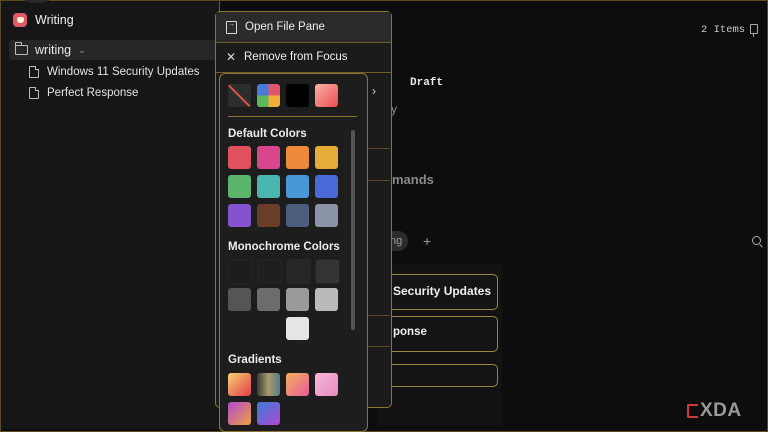 This screenshot has width=768, height=432. I want to click on gradients-heading: Gradients, so click(255, 360).